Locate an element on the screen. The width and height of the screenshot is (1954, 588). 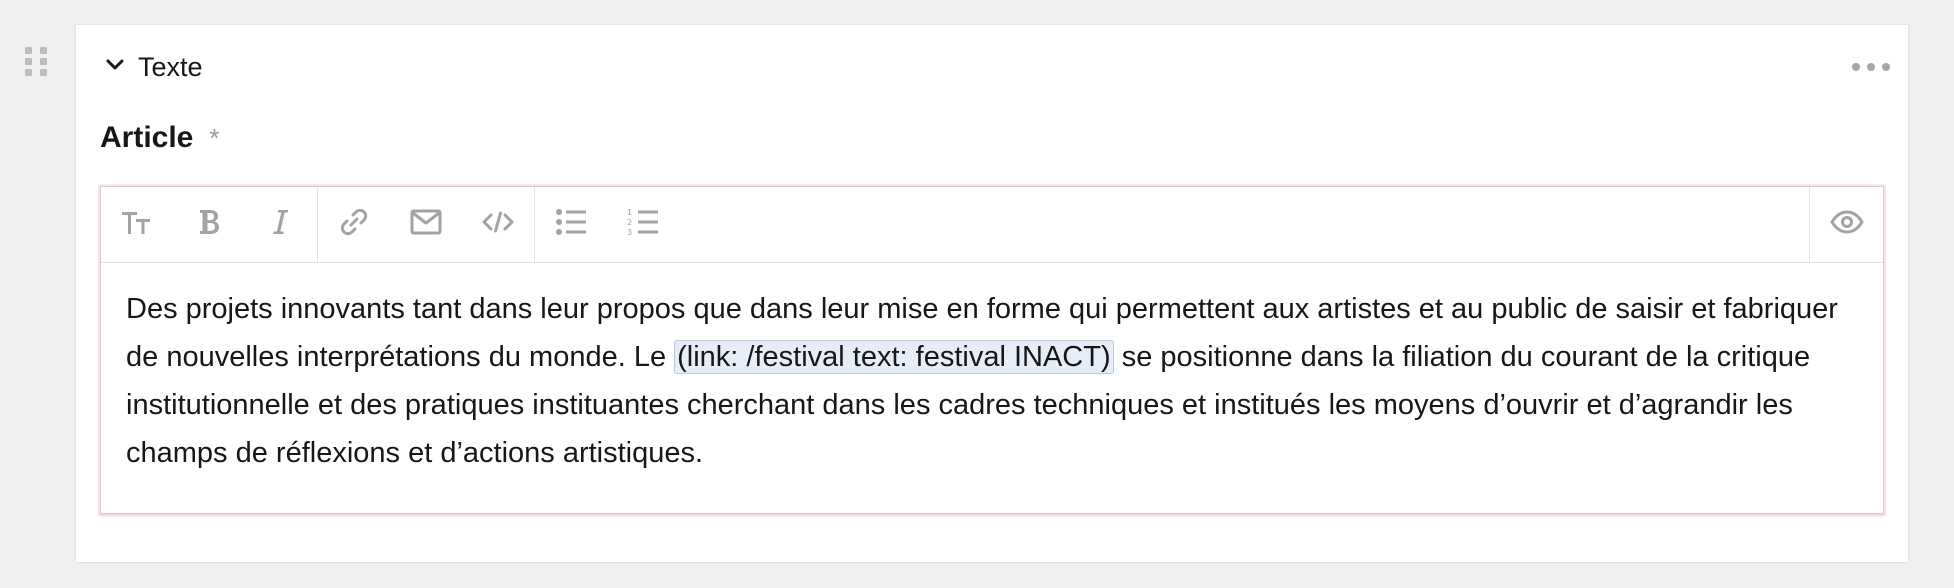
kirbytag-highlight: (link: /festival text: festival INACT) is located at coordinates (894, 357).